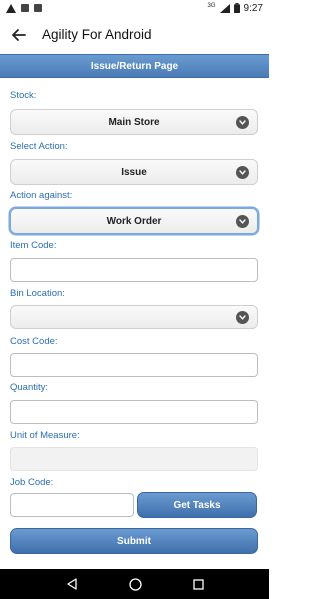 This screenshot has width=320, height=599. What do you see at coordinates (23, 95) in the screenshot?
I see `stock-label: Stock:` at bounding box center [23, 95].